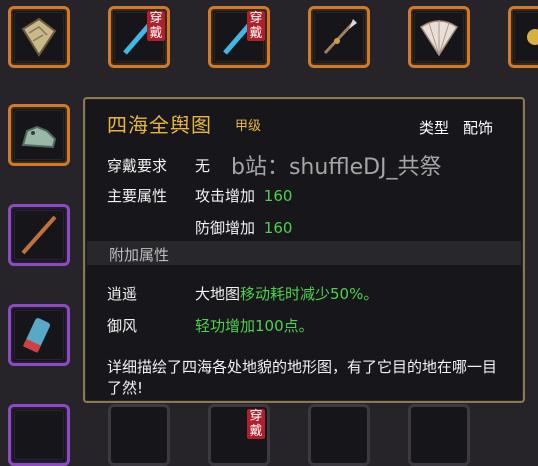 This screenshot has height=466, width=538. What do you see at coordinates (239, 37) in the screenshot?
I see `inventory-slot-staff-2: 穿戴` at bounding box center [239, 37].